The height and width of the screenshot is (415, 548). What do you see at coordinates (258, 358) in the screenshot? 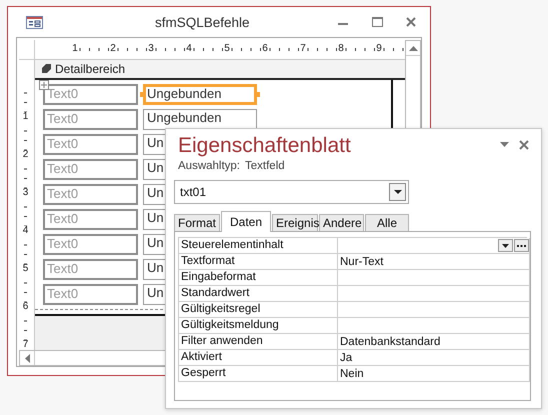
I see `property-name: Aktiviert` at bounding box center [258, 358].